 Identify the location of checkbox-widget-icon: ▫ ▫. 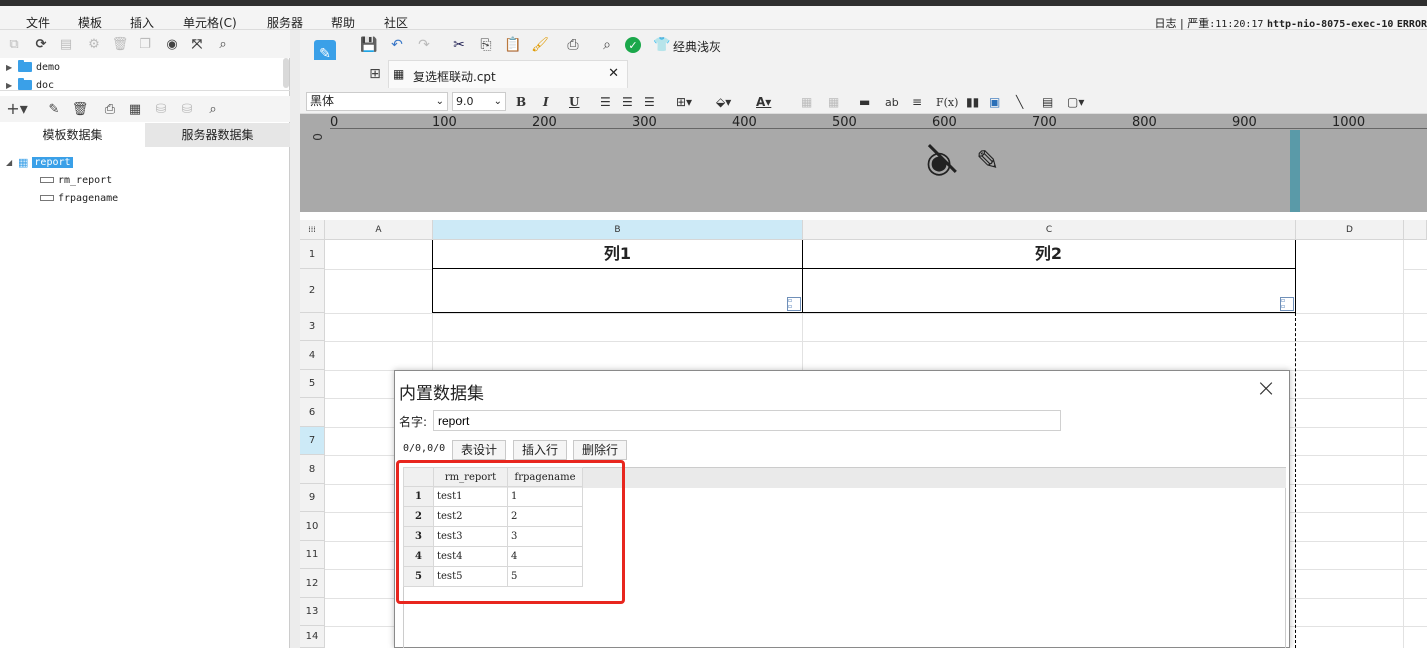
(794, 304).